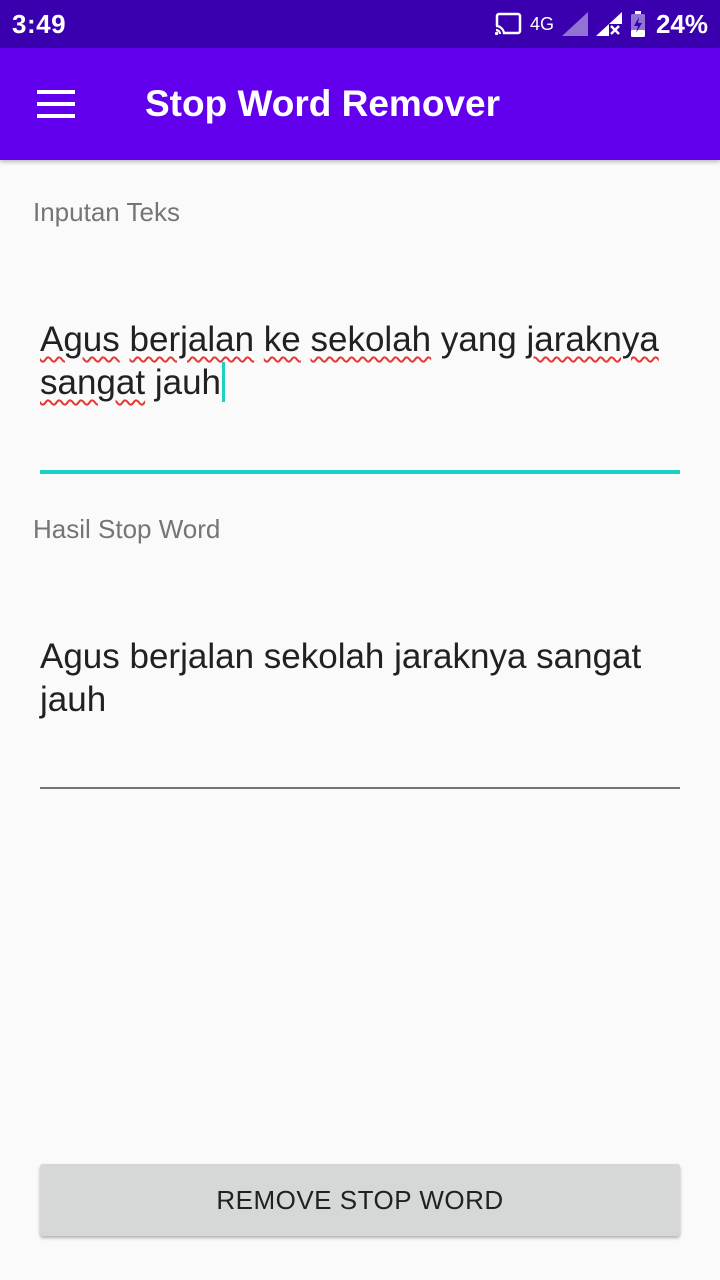 This screenshot has width=720, height=1280. I want to click on input-word: jaraknya, so click(592, 339).